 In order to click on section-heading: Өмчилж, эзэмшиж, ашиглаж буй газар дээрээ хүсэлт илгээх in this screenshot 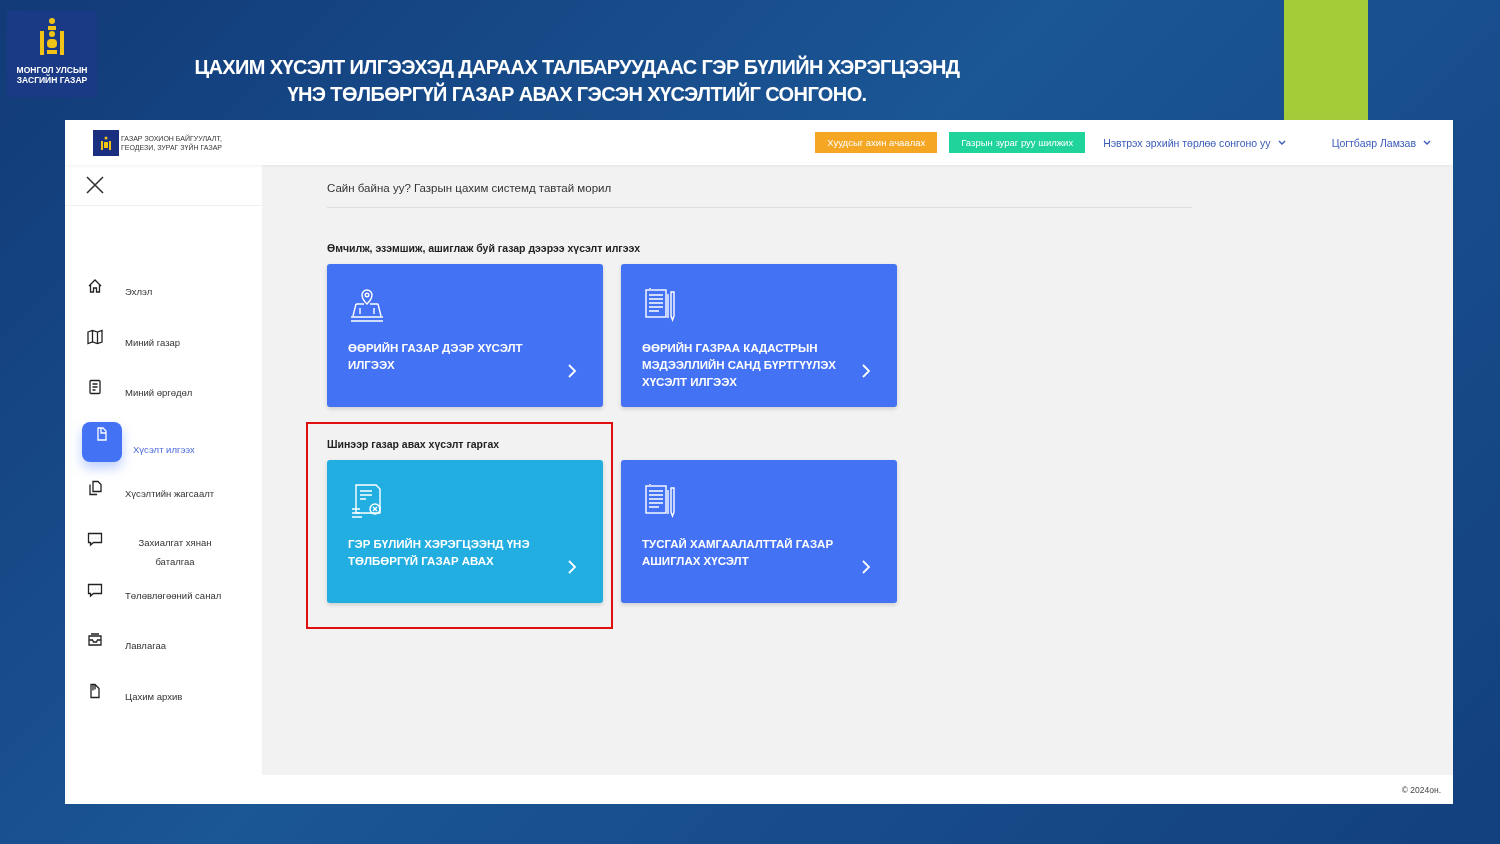, I will do `click(484, 248)`.